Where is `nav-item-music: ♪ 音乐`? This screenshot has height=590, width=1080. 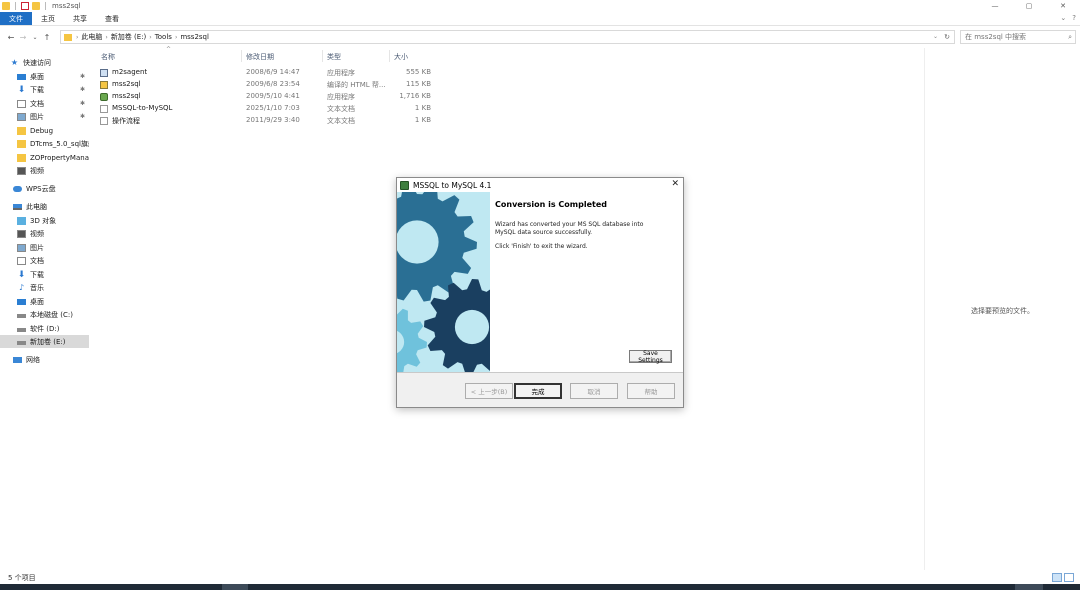 nav-item-music: ♪ 音乐 is located at coordinates (44, 287).